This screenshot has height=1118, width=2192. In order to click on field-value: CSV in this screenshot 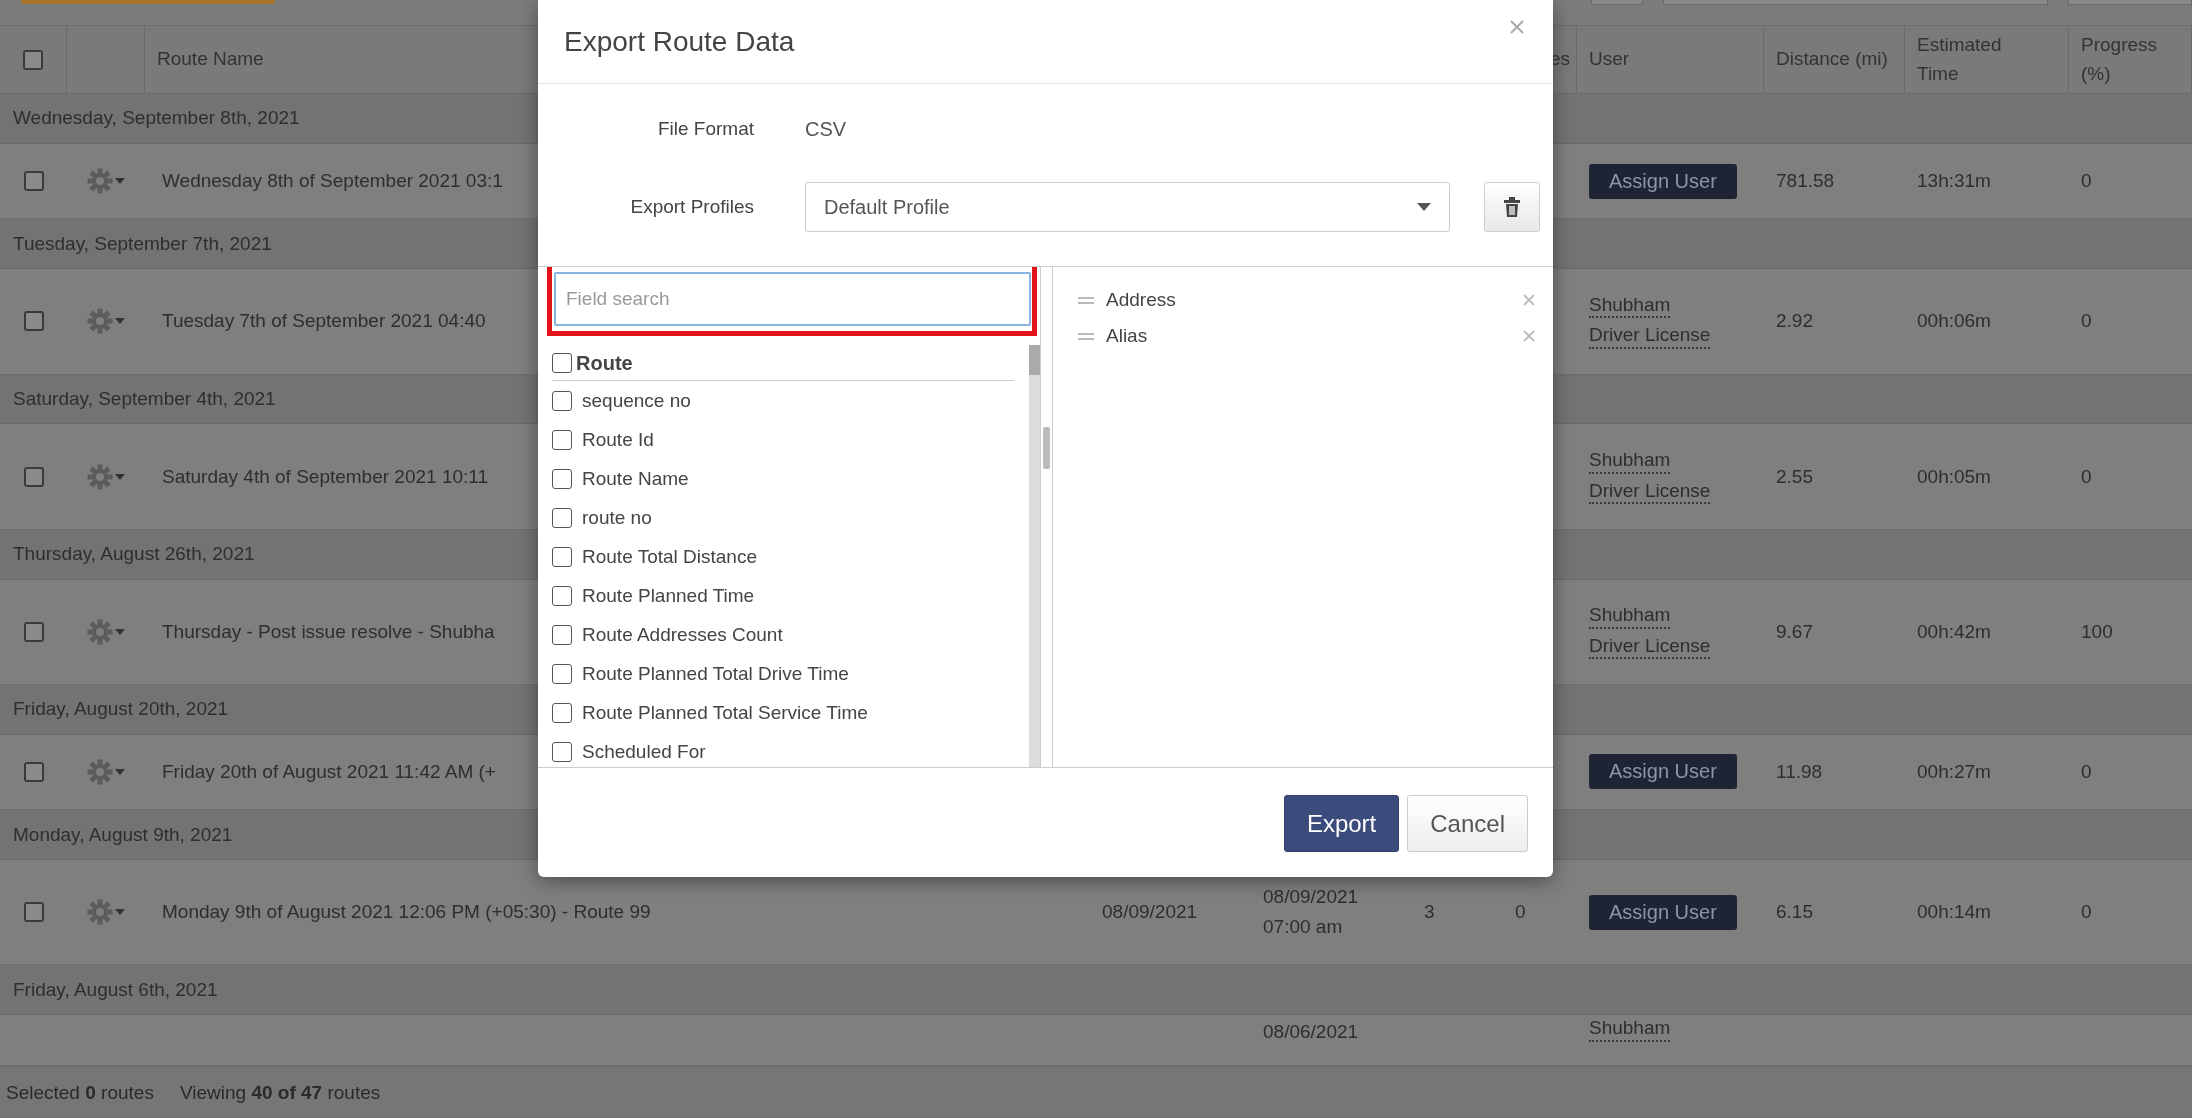, I will do `click(826, 129)`.